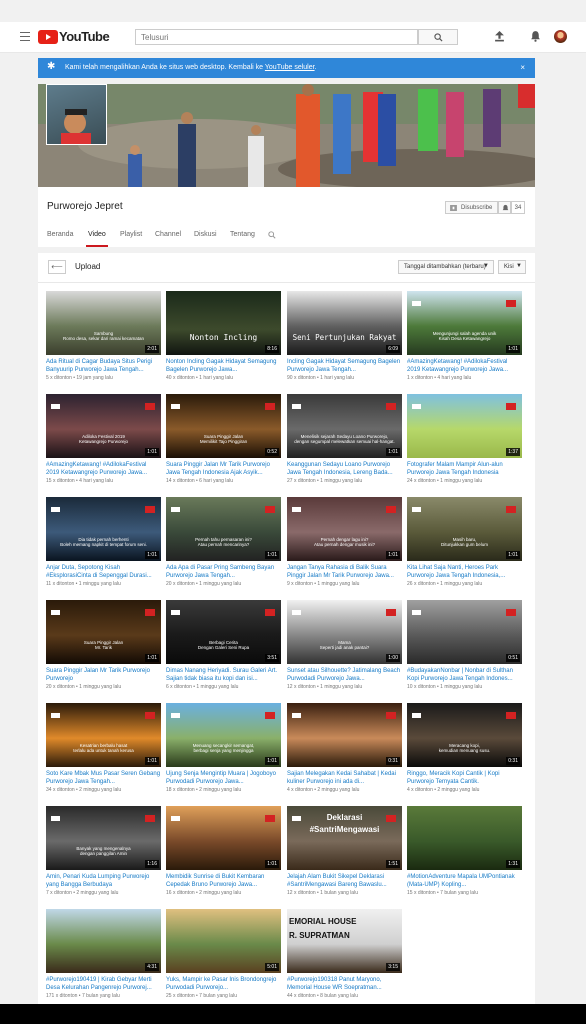  I want to click on search-box, so click(276, 37).